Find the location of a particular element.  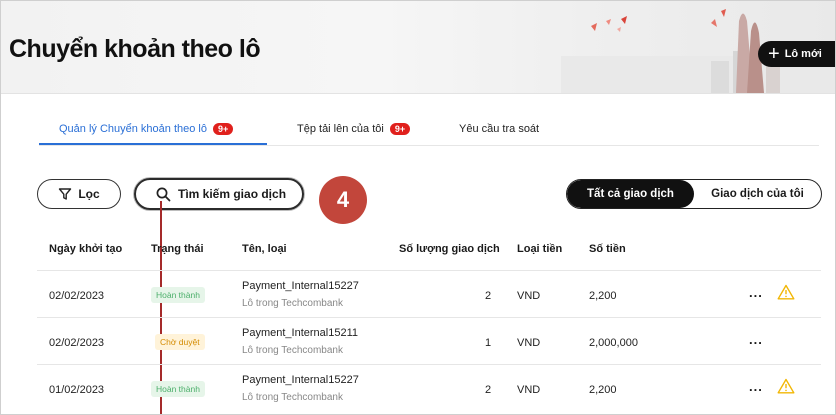

row-date: 01/02/2023 is located at coordinates (77, 390).